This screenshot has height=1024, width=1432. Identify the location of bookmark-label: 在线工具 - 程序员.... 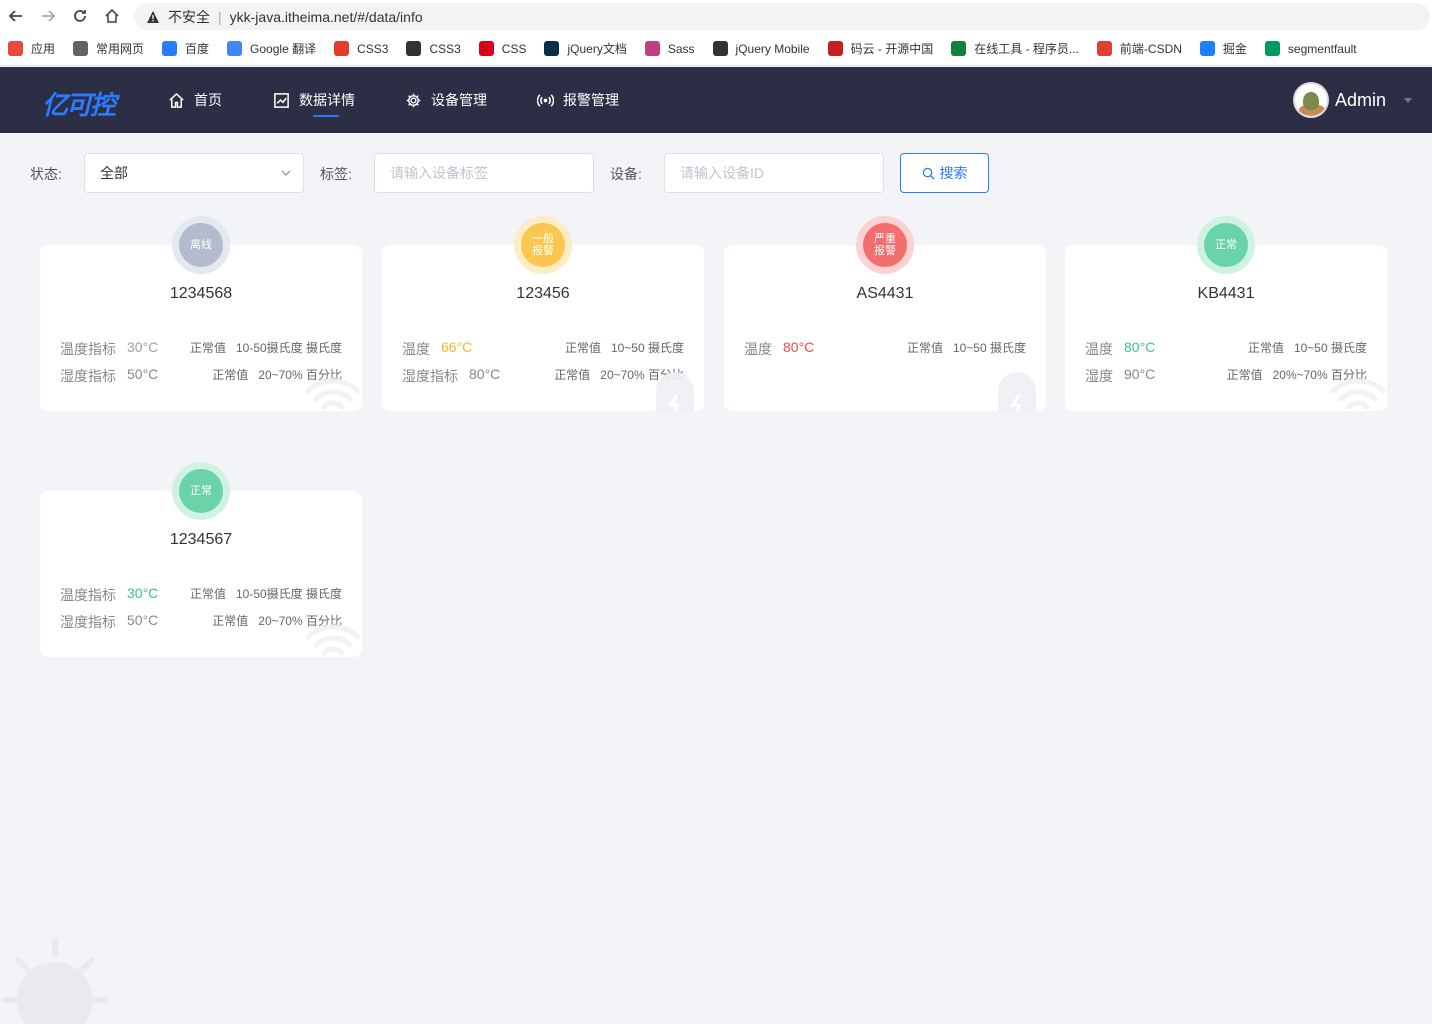
(1026, 49).